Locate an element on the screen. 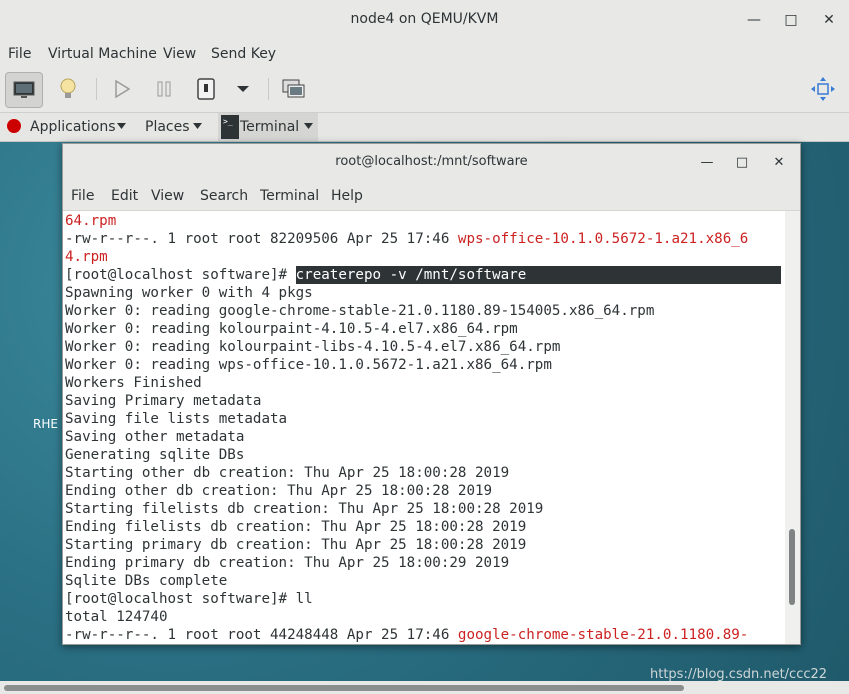  terminal-minimize-icon: — is located at coordinates (707, 163).